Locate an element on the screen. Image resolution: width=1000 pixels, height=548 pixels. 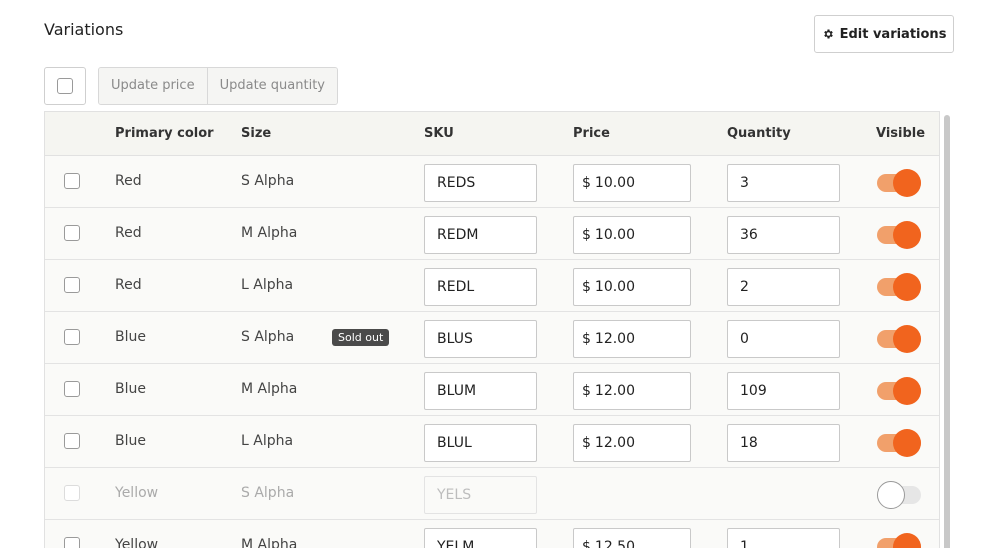
col-size: Size is located at coordinates (256, 133).